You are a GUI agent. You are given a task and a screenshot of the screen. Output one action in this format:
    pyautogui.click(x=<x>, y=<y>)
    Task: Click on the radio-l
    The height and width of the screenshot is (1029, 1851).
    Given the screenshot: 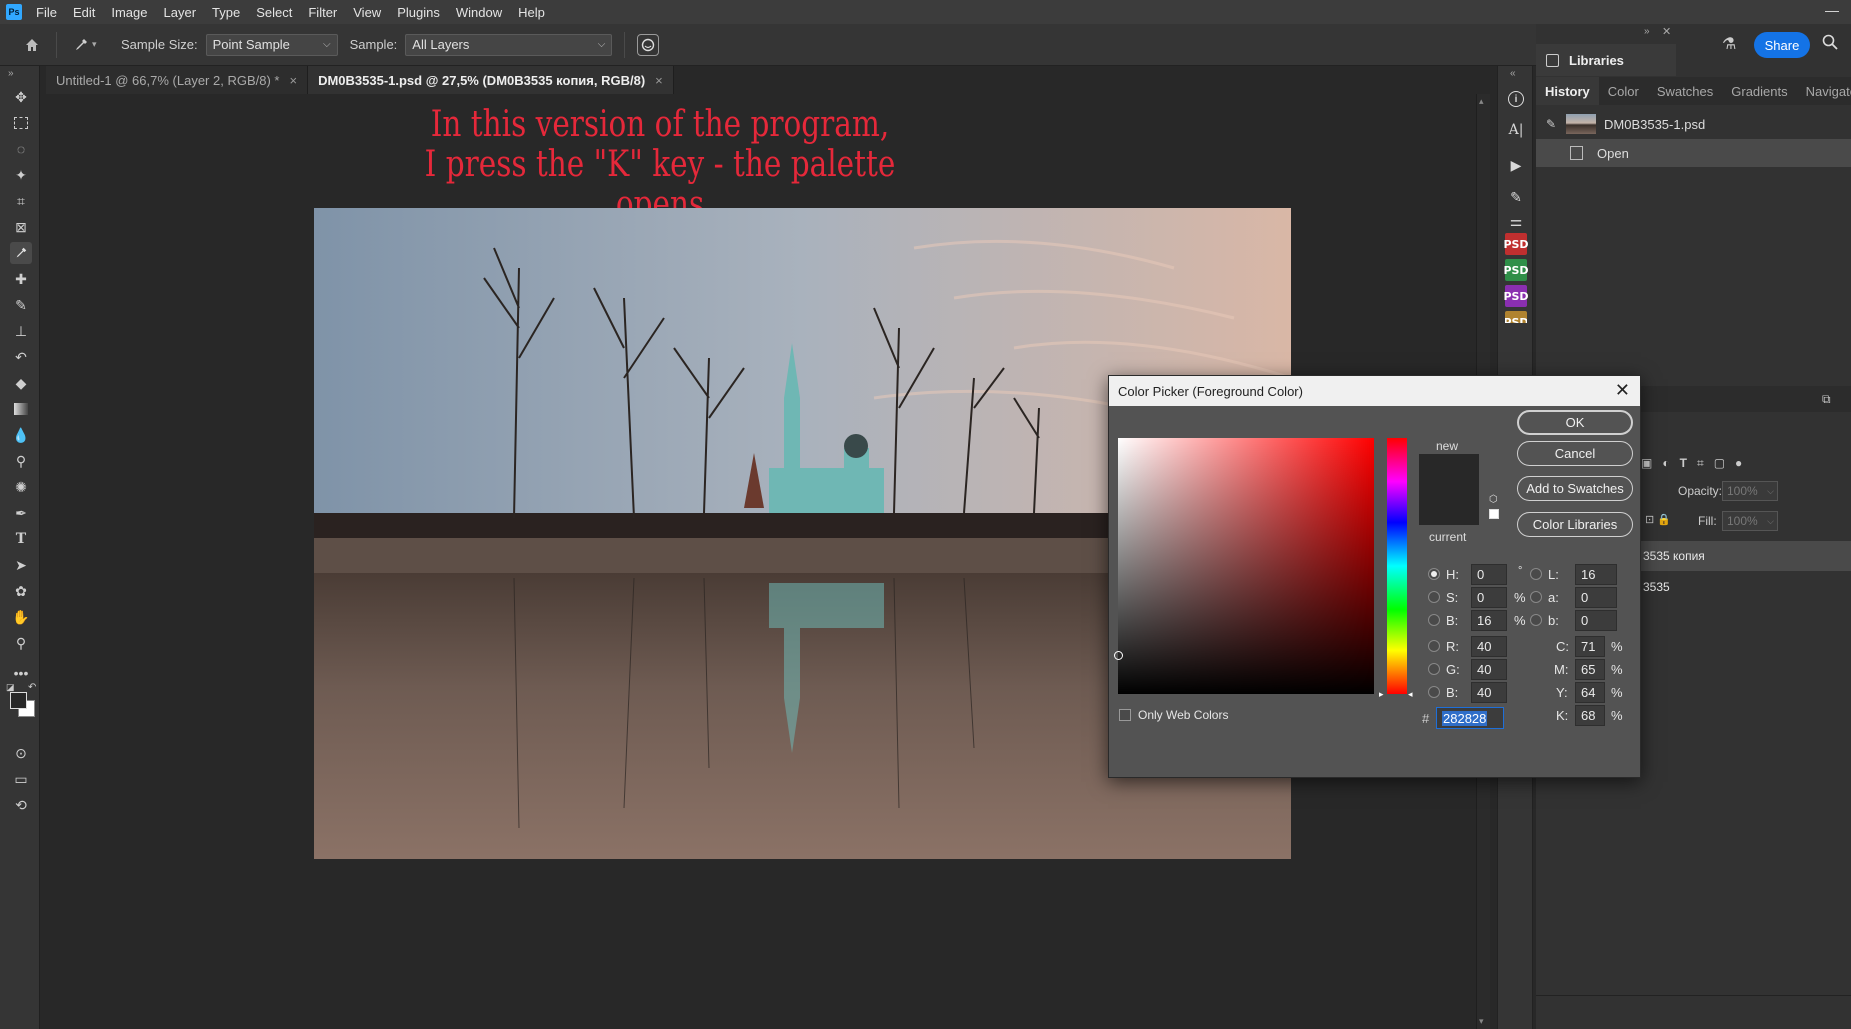 What is the action you would take?
    pyautogui.click(x=1536, y=574)
    